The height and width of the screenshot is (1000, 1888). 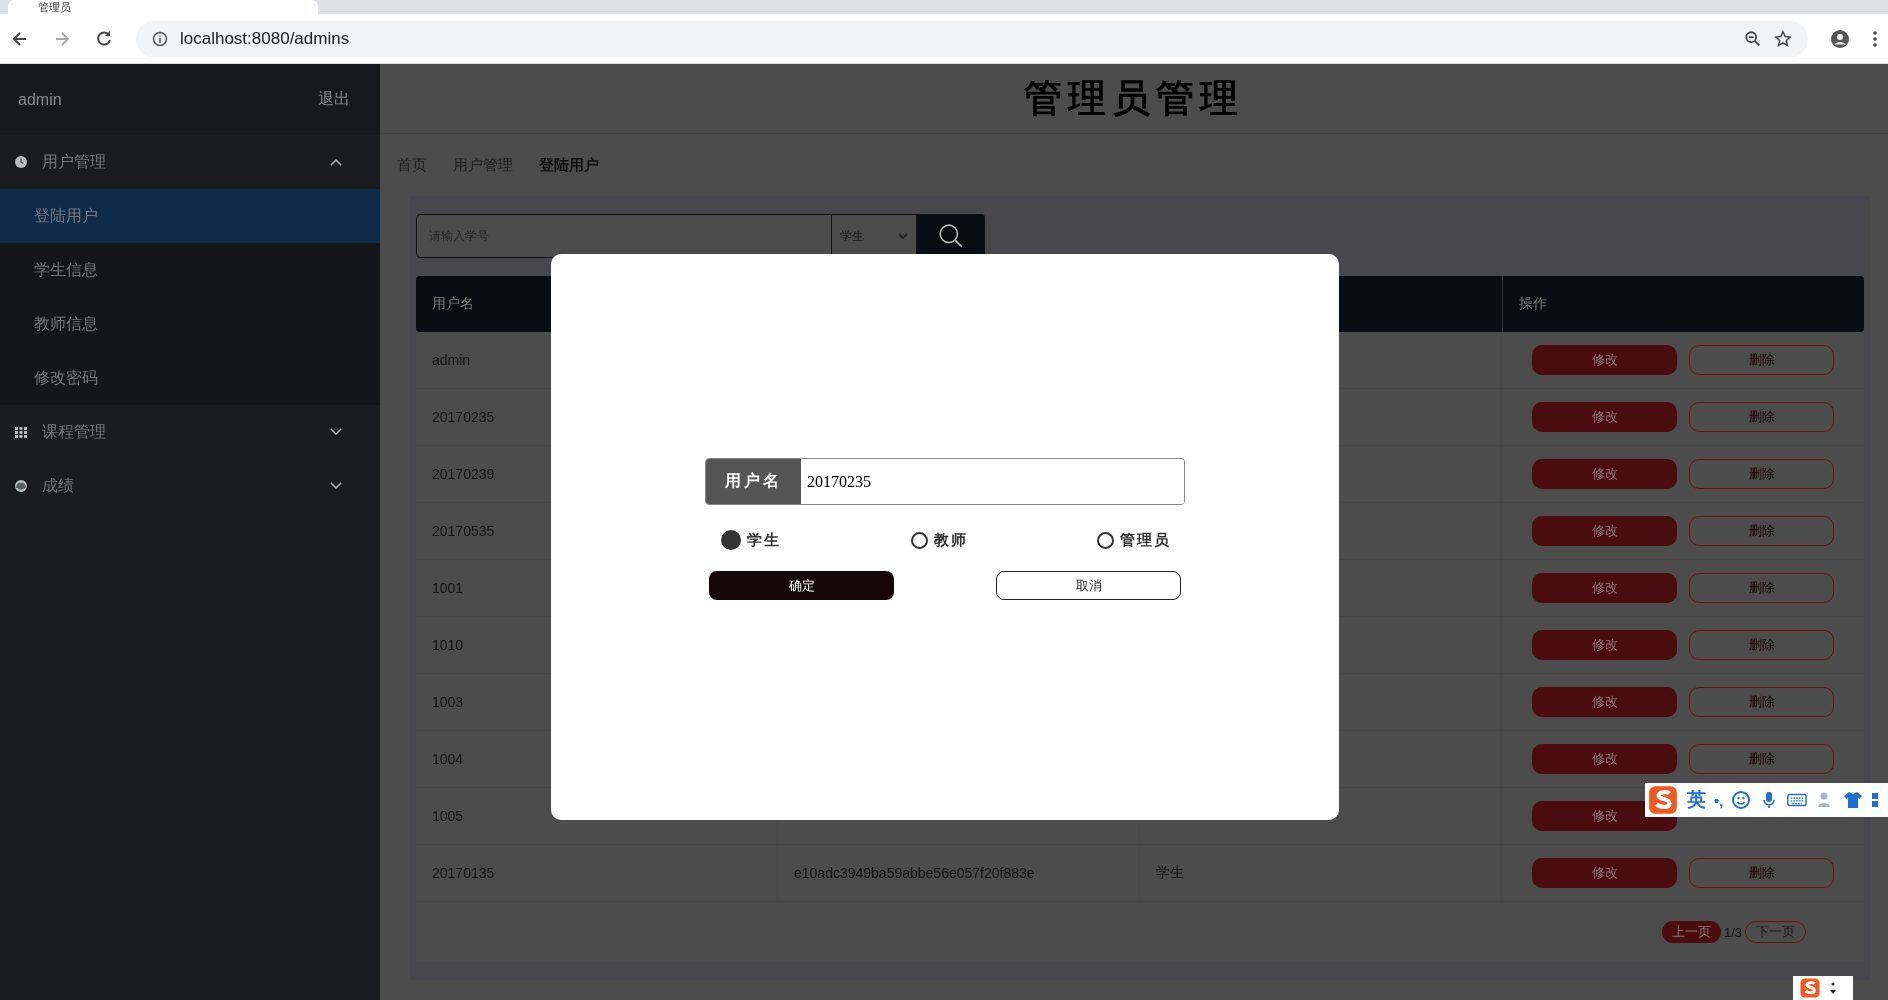 I want to click on logout-link: 退出, so click(x=334, y=99).